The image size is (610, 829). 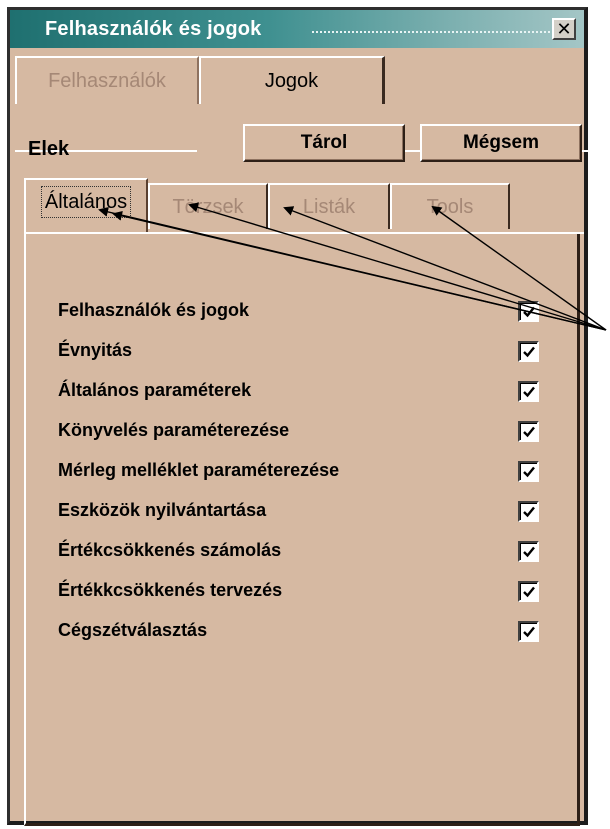 What do you see at coordinates (302, 353) in the screenshot?
I see `permission-row: Évnyitás` at bounding box center [302, 353].